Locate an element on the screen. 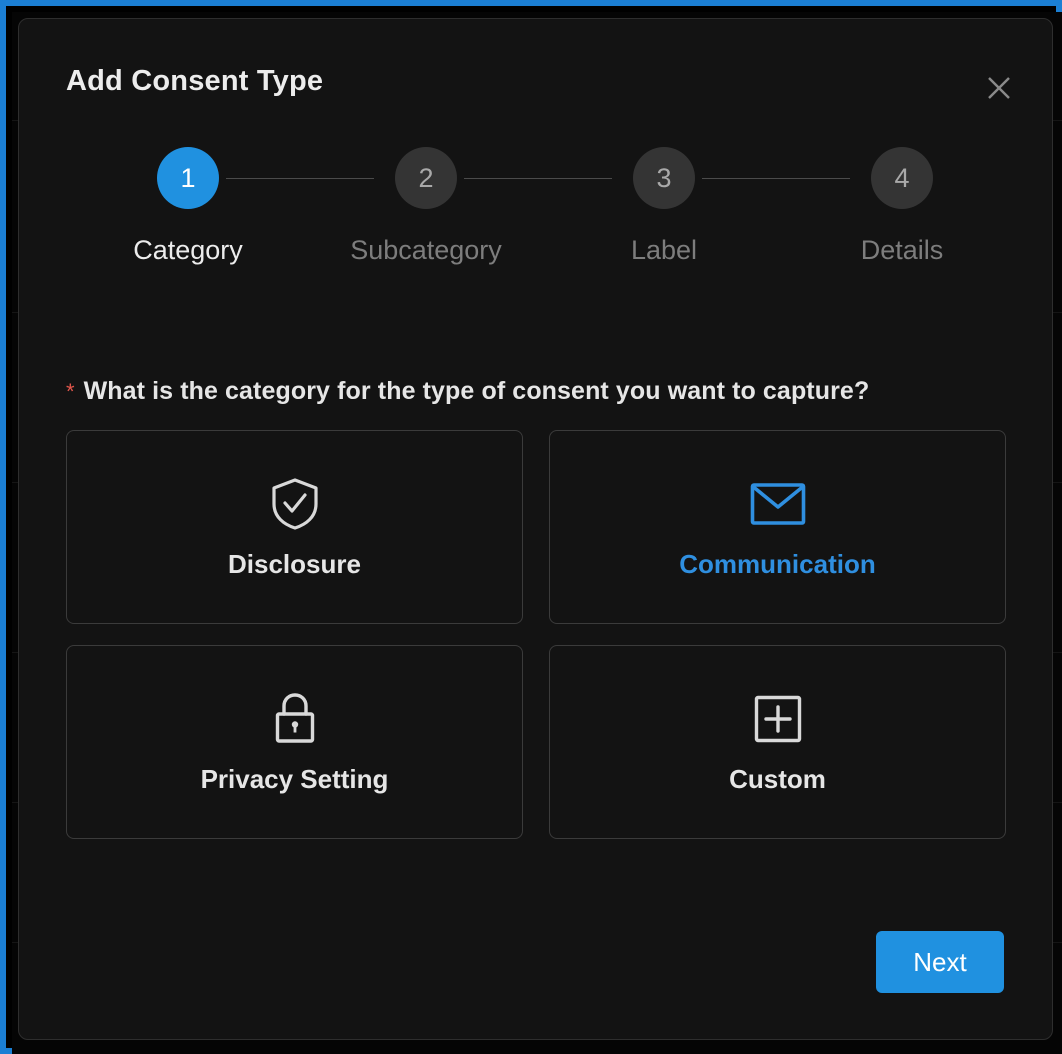  lock-icon is located at coordinates (294, 717).